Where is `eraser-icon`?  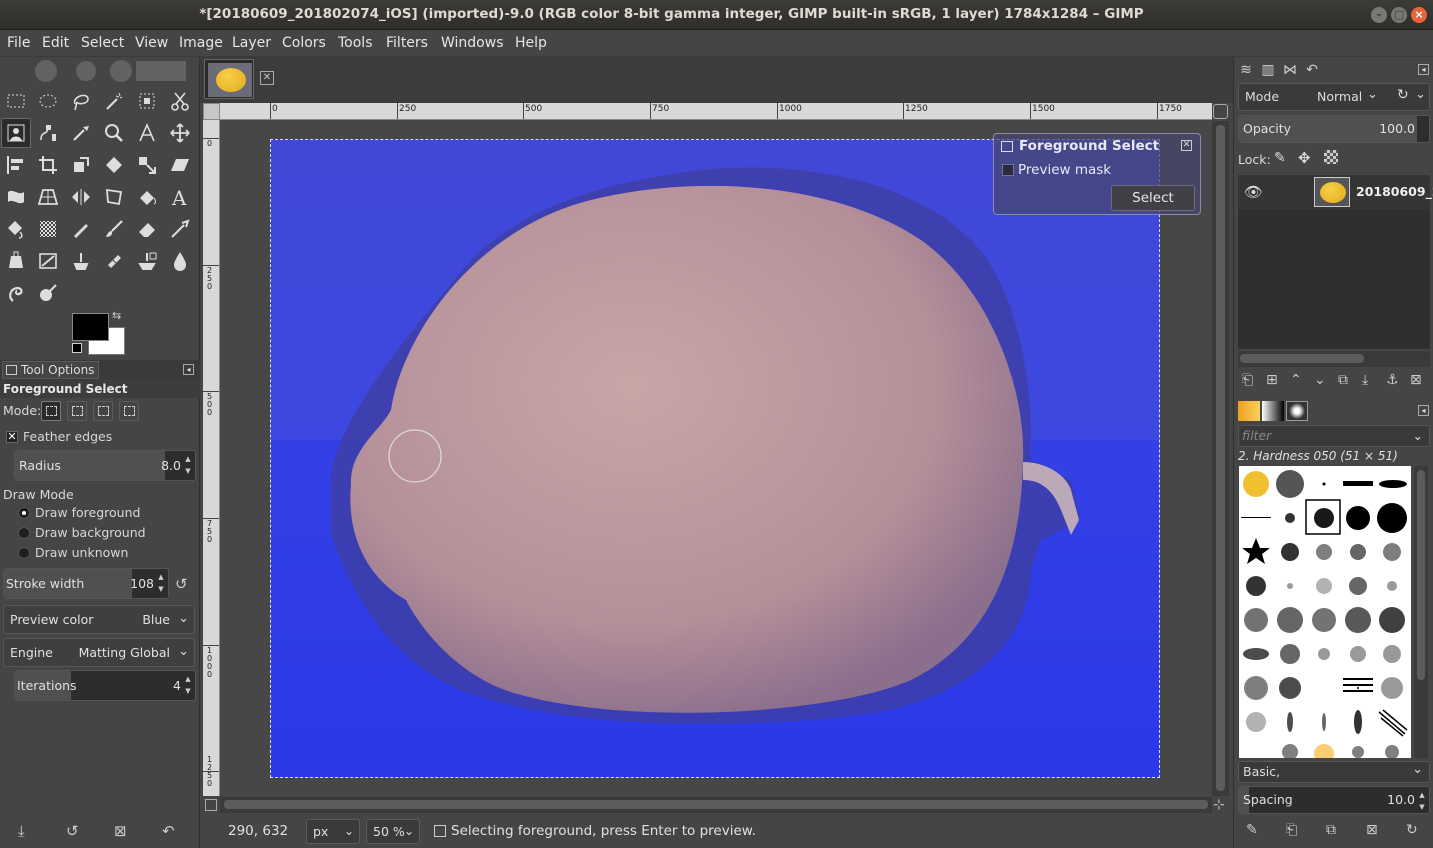 eraser-icon is located at coordinates (147, 229).